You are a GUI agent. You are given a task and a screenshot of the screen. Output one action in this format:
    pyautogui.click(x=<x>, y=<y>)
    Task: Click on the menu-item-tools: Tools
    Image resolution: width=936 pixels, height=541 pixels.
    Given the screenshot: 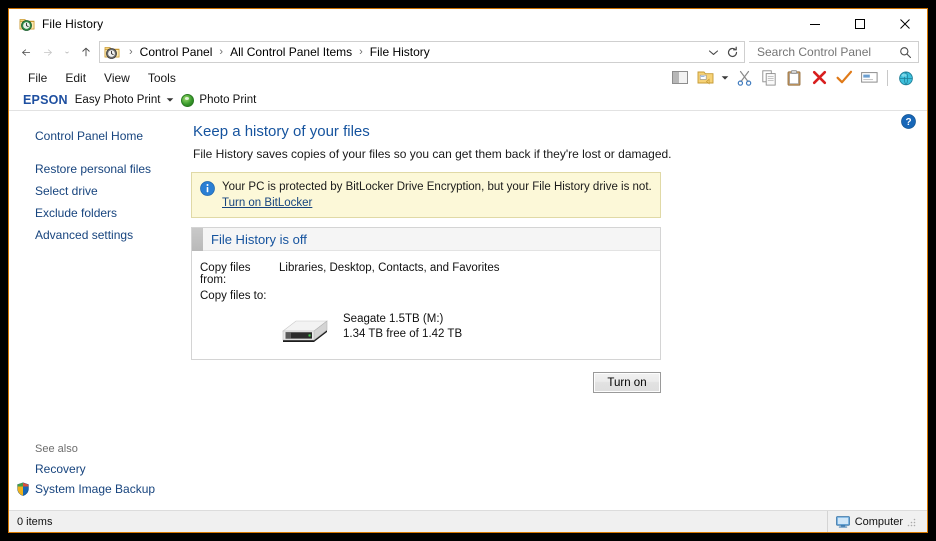 What is the action you would take?
    pyautogui.click(x=162, y=78)
    